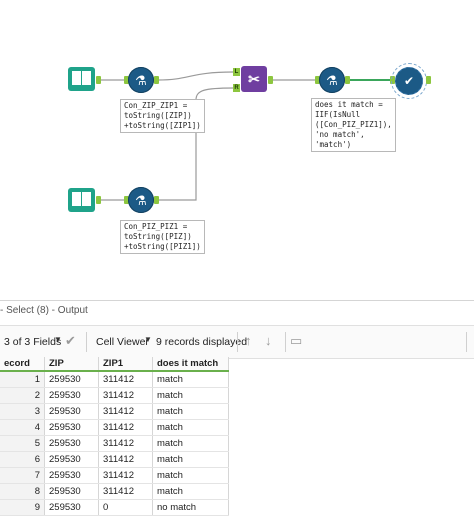 The width and height of the screenshot is (474, 526). I want to click on record-number: 4, so click(22, 427).